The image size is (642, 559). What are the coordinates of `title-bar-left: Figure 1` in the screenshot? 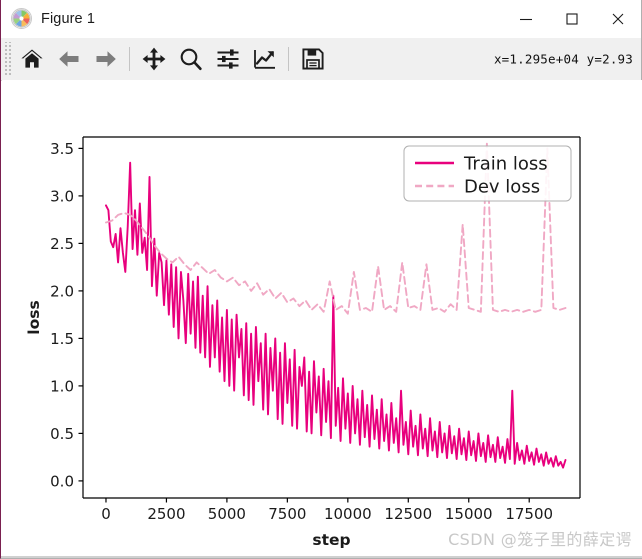 It's located at (48, 18).